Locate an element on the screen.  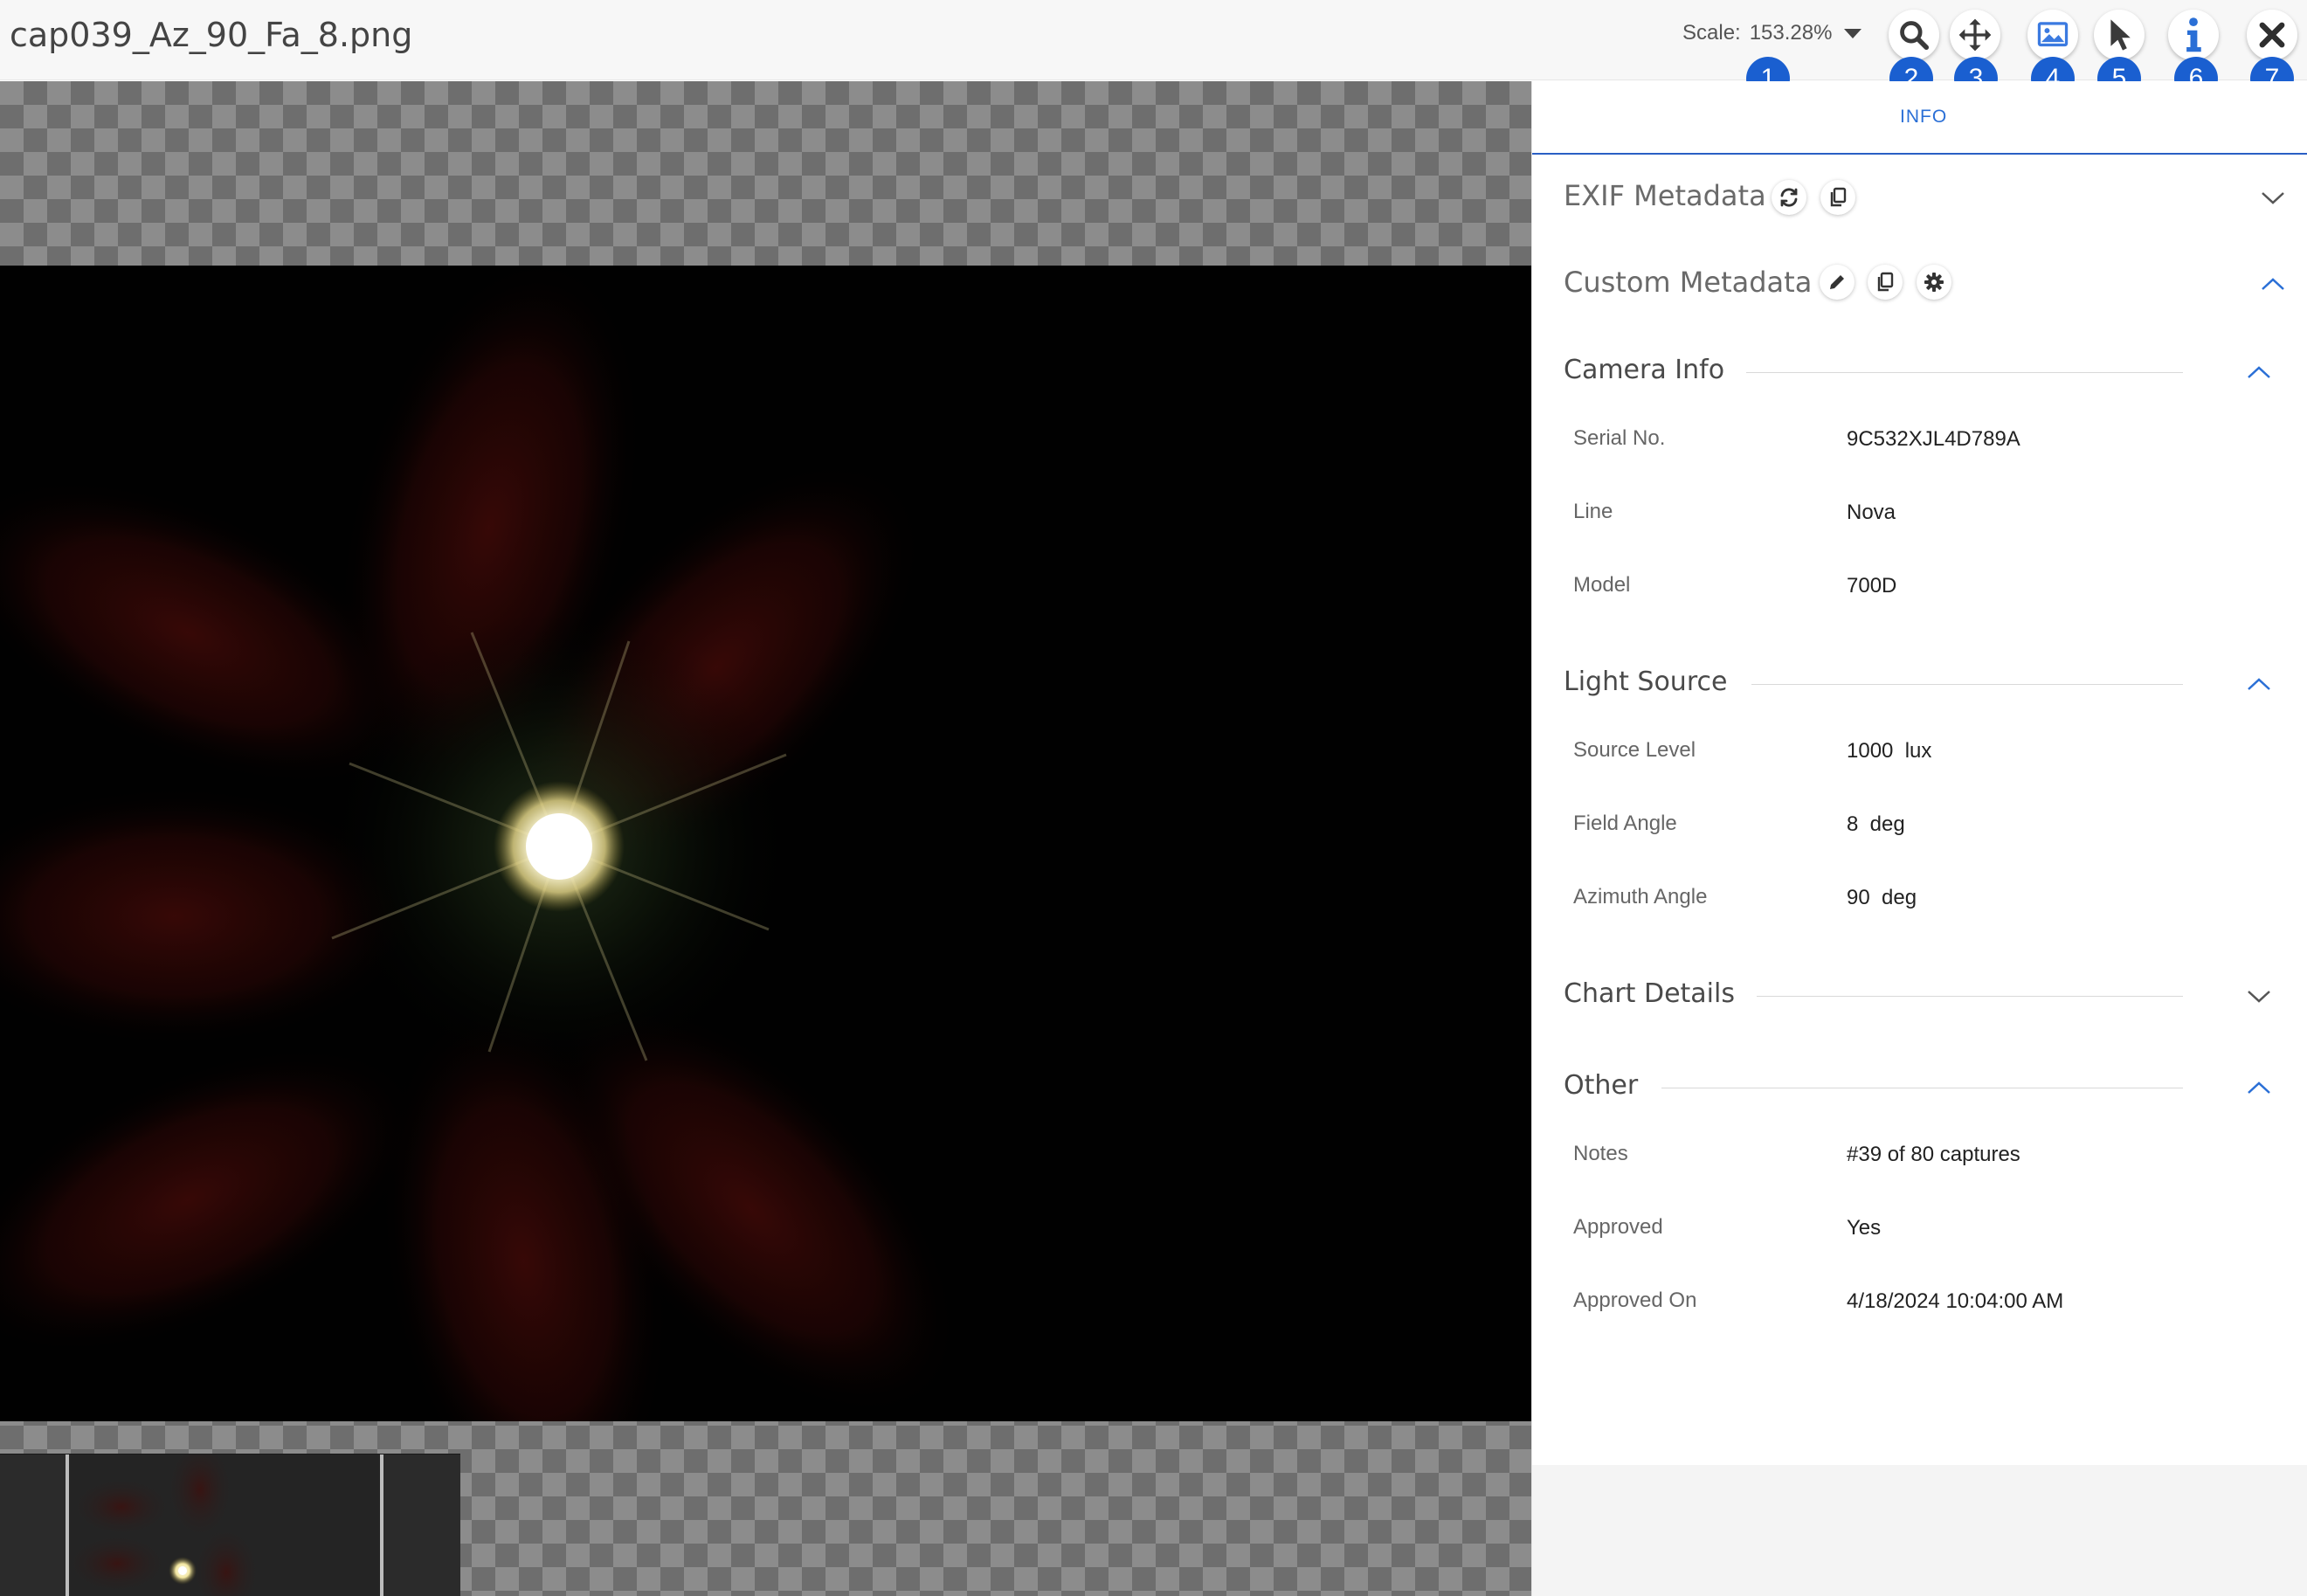
close-button is located at coordinates (2272, 35).